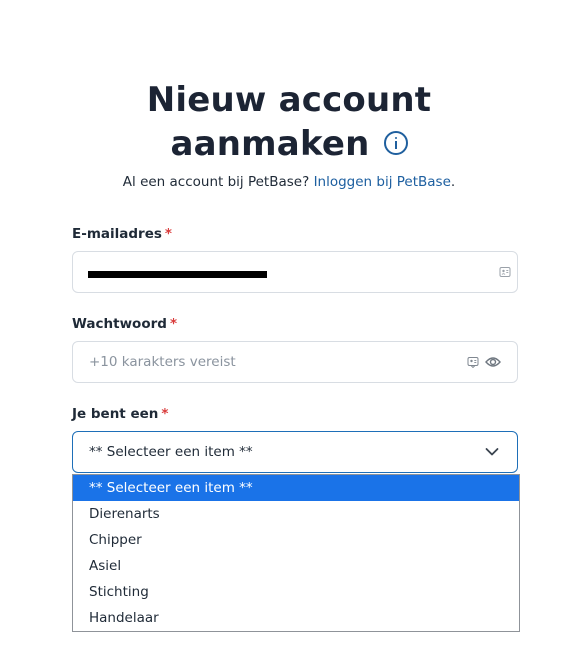  Describe the element at coordinates (171, 452) in the screenshot. I see `role-selected-value: ** Selecteer een item **` at that location.